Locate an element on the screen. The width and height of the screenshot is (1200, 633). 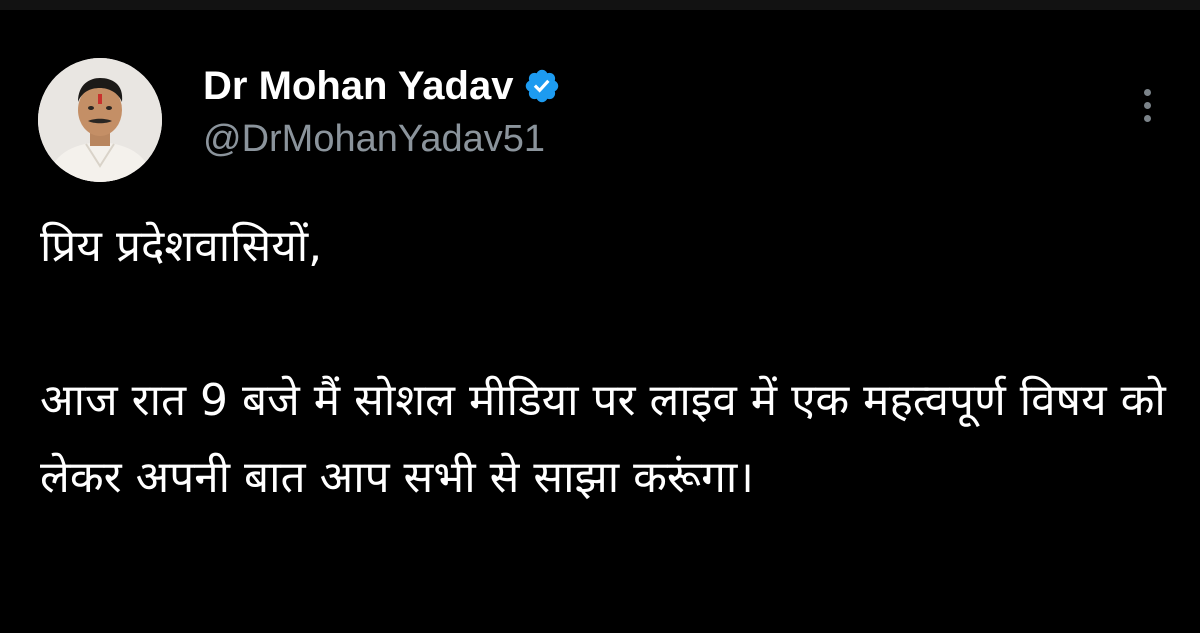
top-divider is located at coordinates (600, 5).